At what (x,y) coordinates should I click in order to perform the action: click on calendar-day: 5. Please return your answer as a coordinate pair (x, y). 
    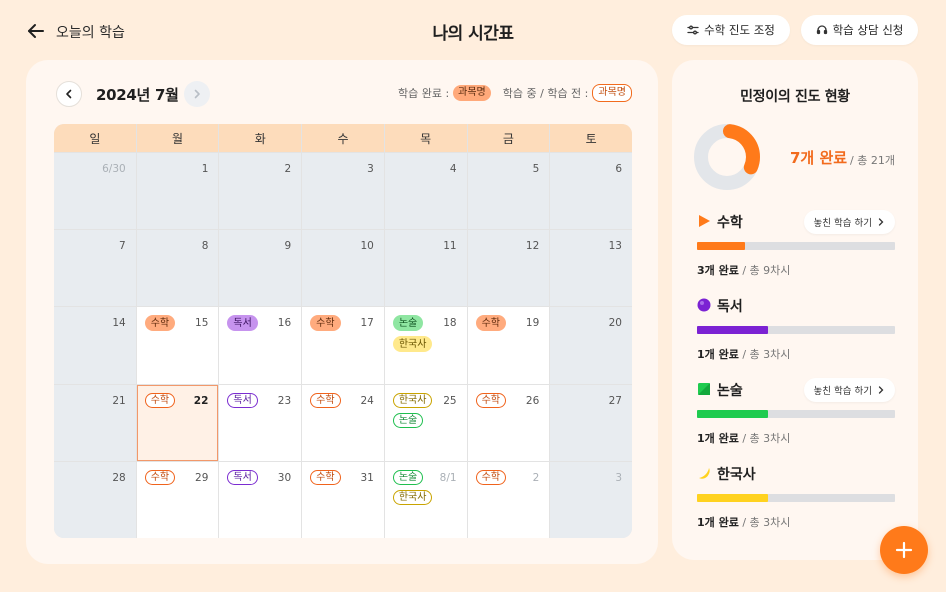
    Looking at the image, I should click on (508, 191).